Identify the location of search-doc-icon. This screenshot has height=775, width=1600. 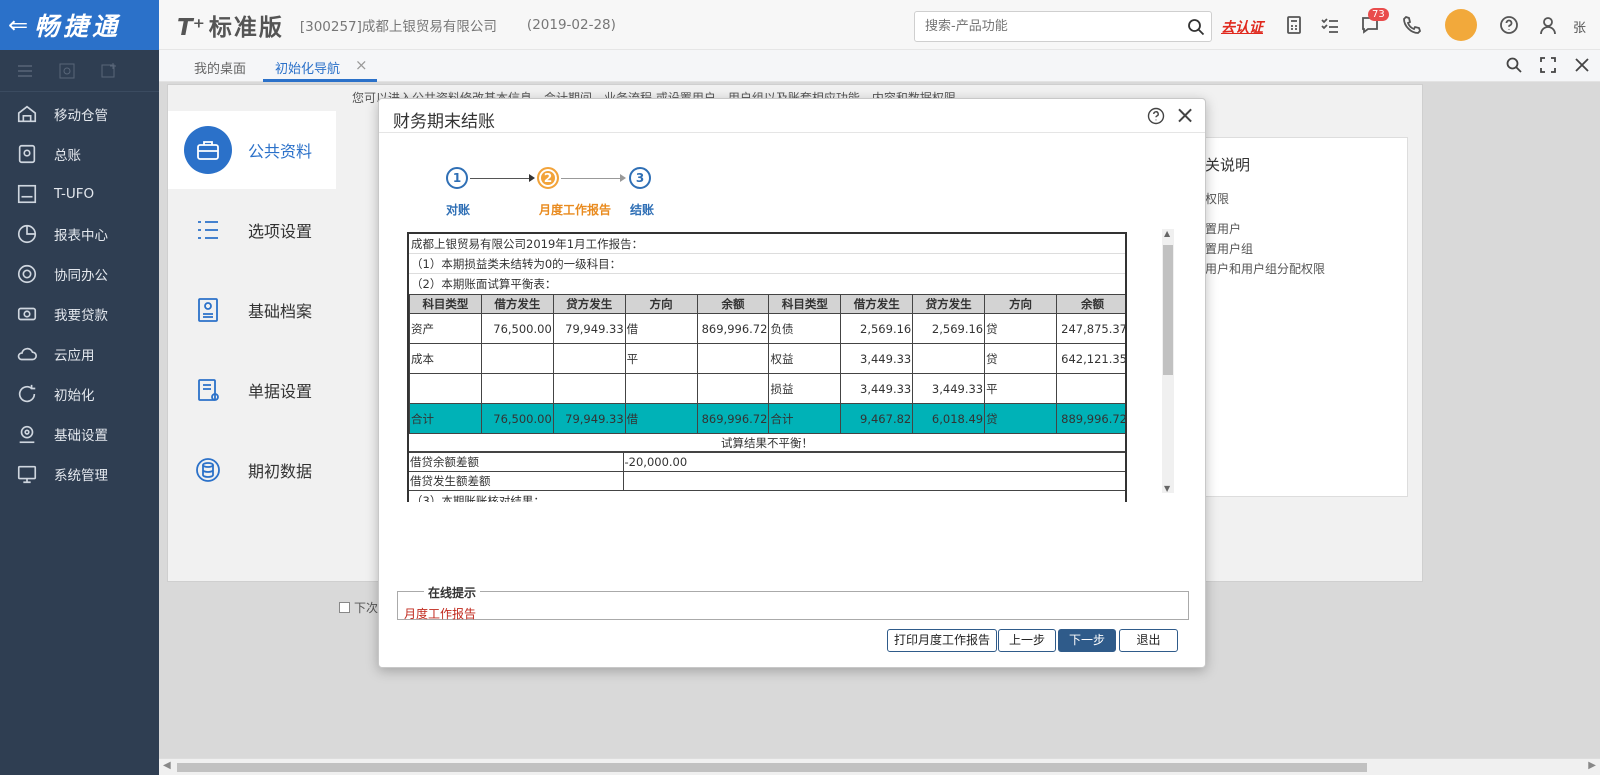
(67, 71).